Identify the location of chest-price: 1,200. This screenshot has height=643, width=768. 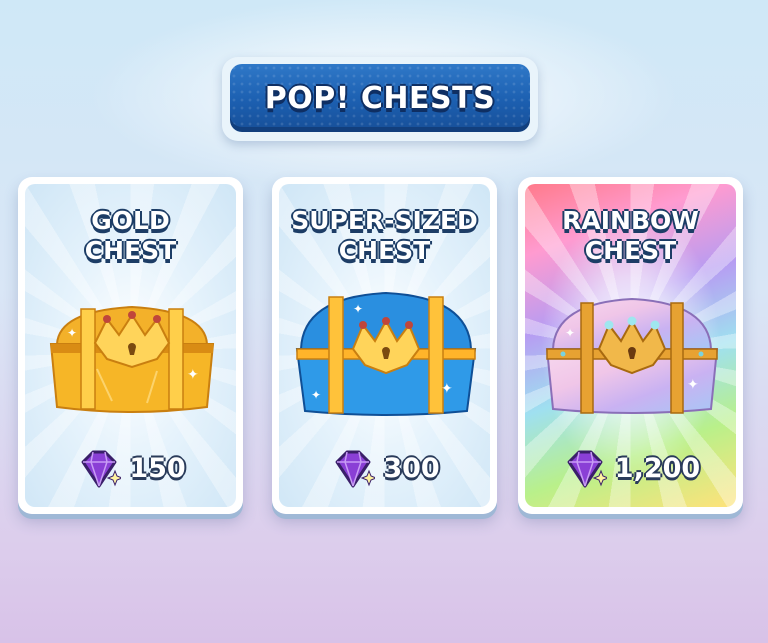
(630, 468).